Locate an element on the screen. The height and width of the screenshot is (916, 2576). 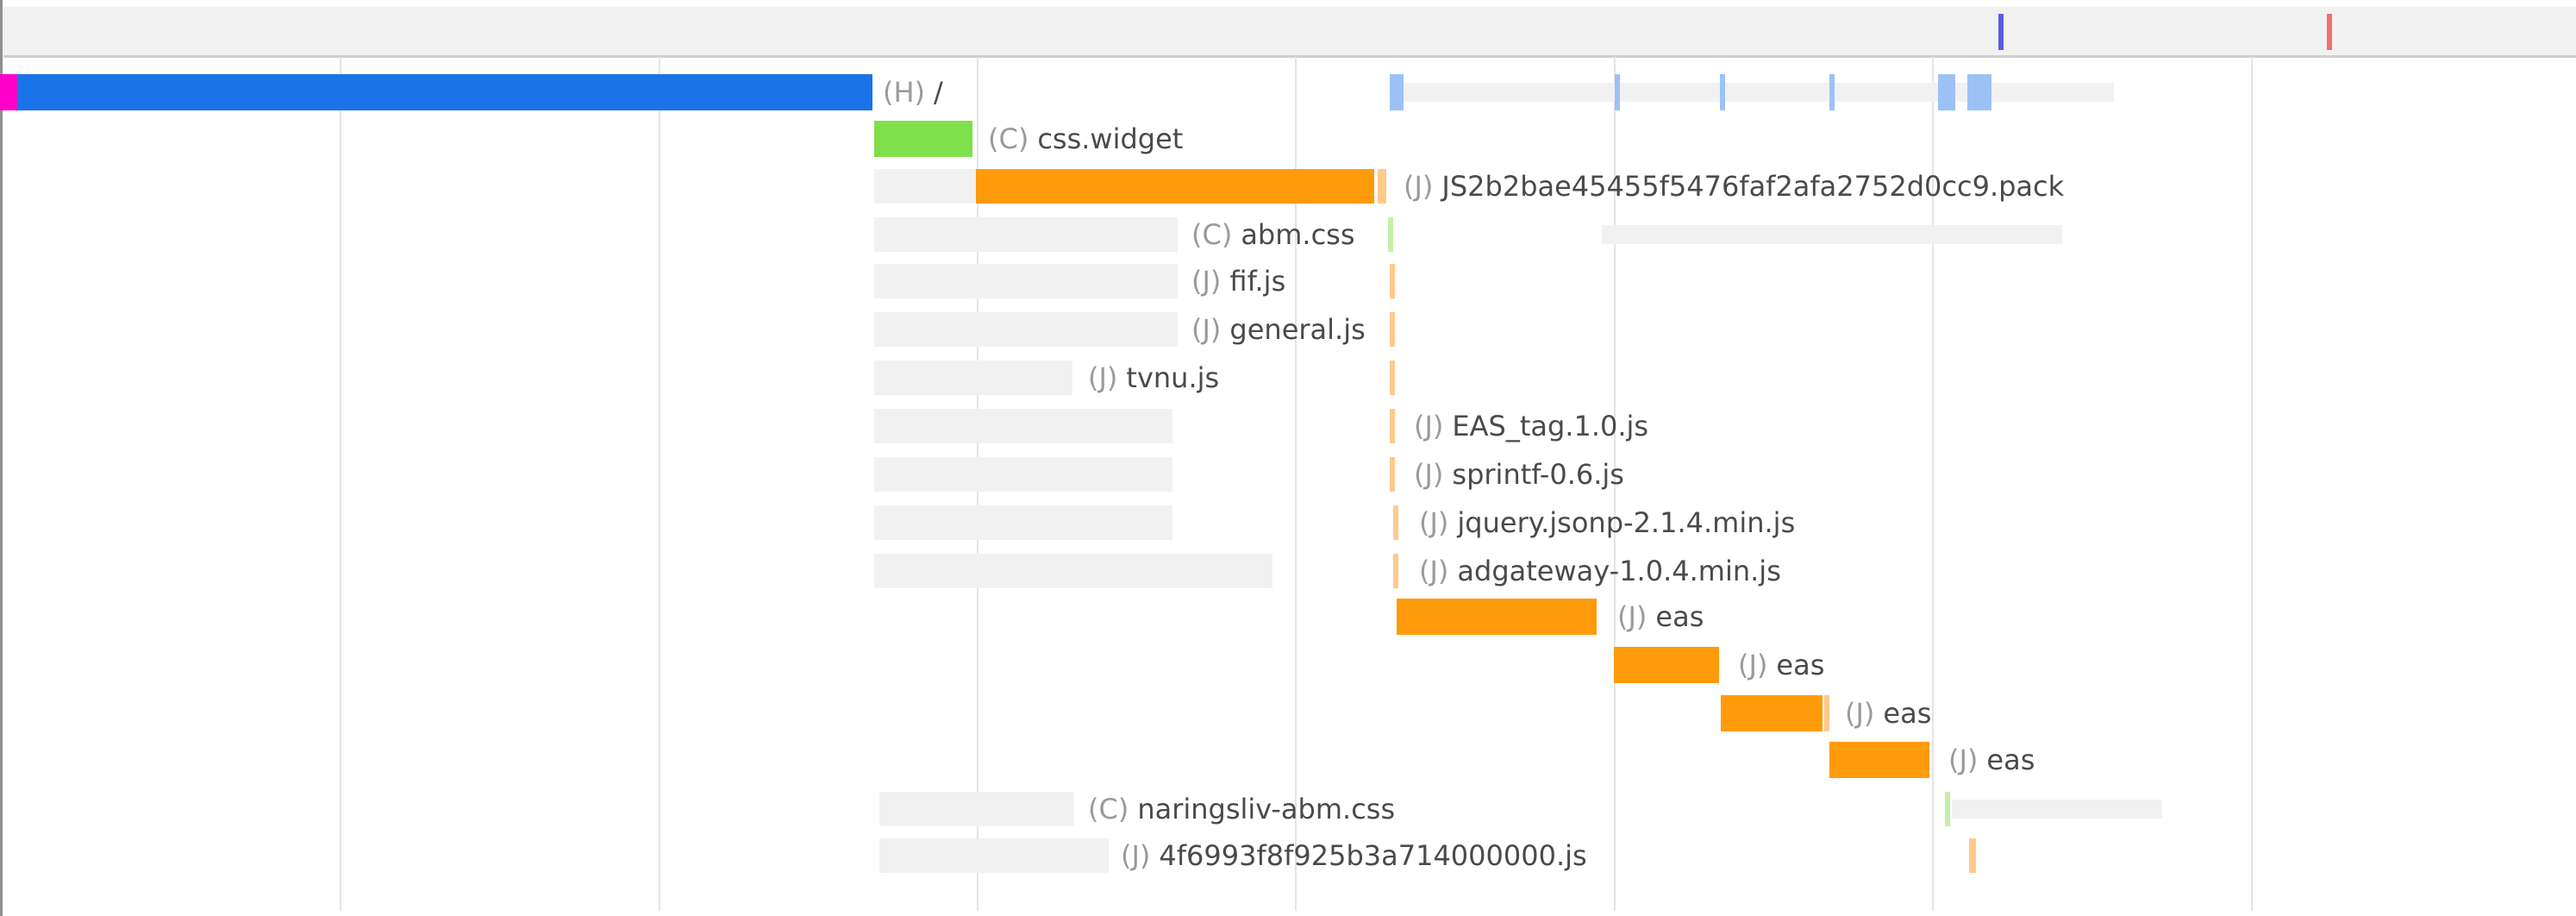
request-label-9: (J) sprintf-0.6.js is located at coordinates (1519, 474).